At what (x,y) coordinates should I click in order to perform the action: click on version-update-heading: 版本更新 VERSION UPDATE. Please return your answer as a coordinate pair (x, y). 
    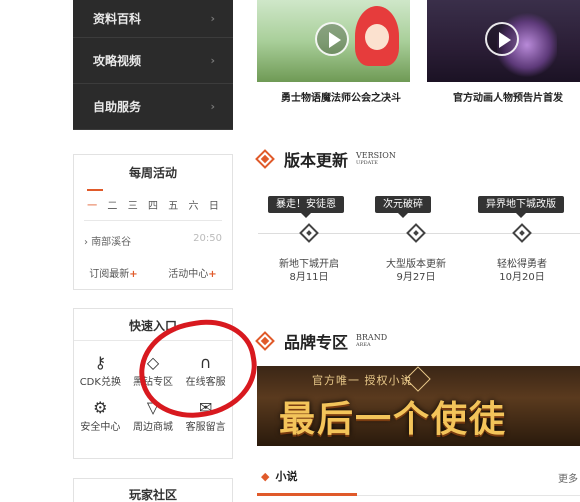
    Looking at the image, I should click on (325, 159).